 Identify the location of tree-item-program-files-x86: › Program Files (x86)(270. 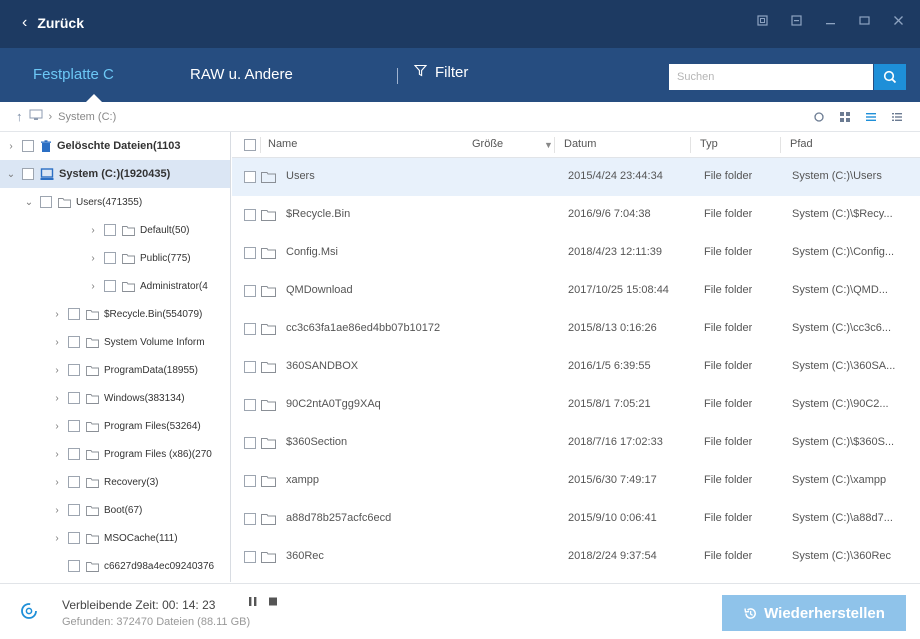
(115, 454).